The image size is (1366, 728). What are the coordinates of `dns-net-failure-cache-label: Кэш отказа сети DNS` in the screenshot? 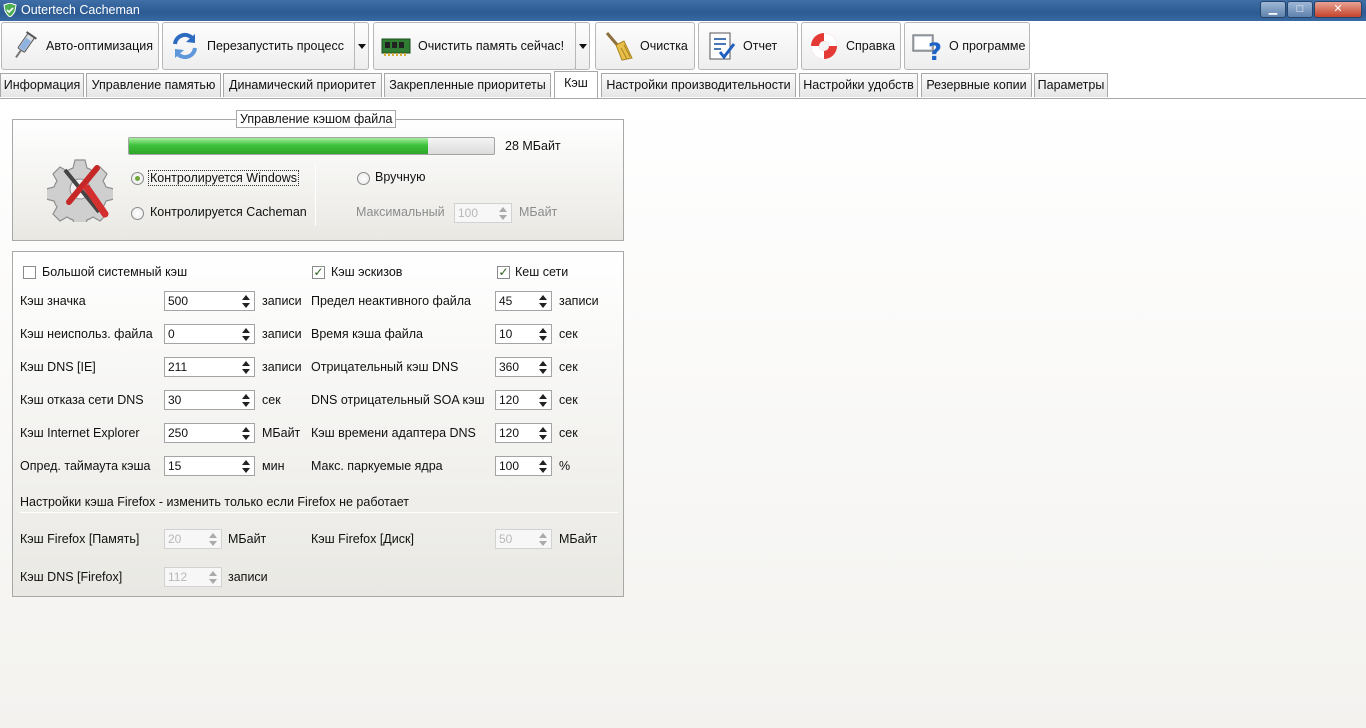 It's located at (82, 400).